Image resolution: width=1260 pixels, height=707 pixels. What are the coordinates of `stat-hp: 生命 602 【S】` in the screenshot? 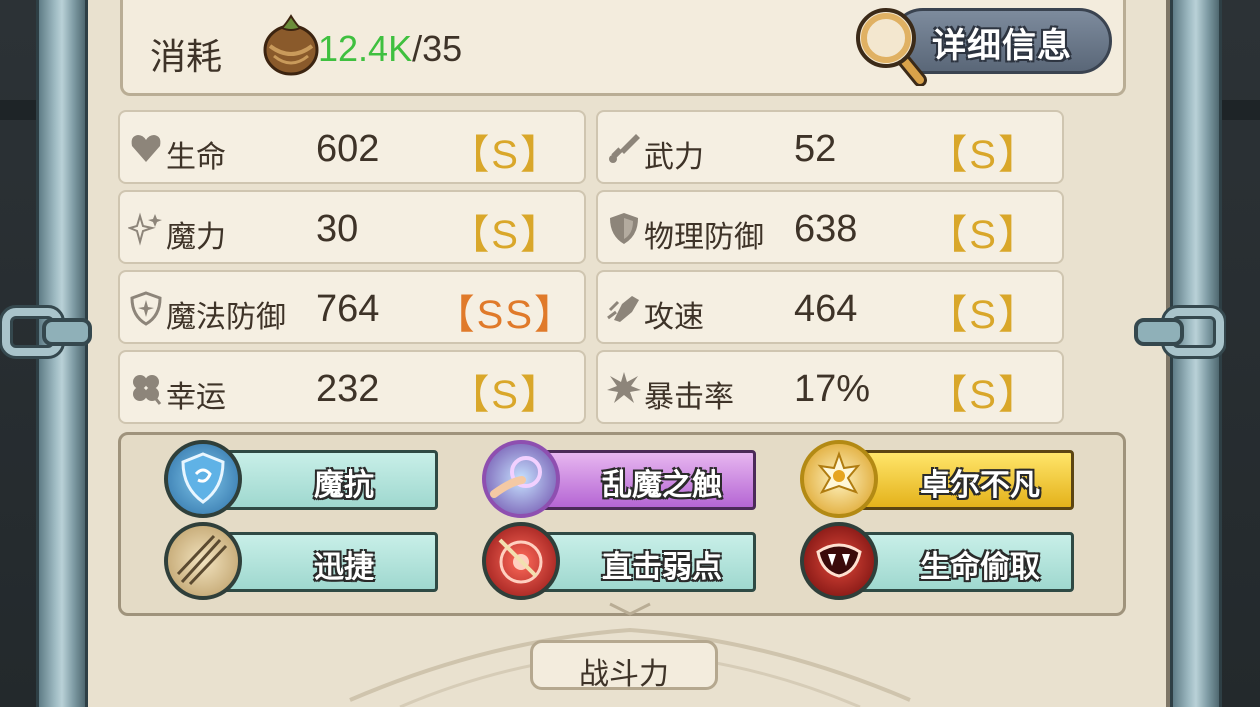 It's located at (352, 147).